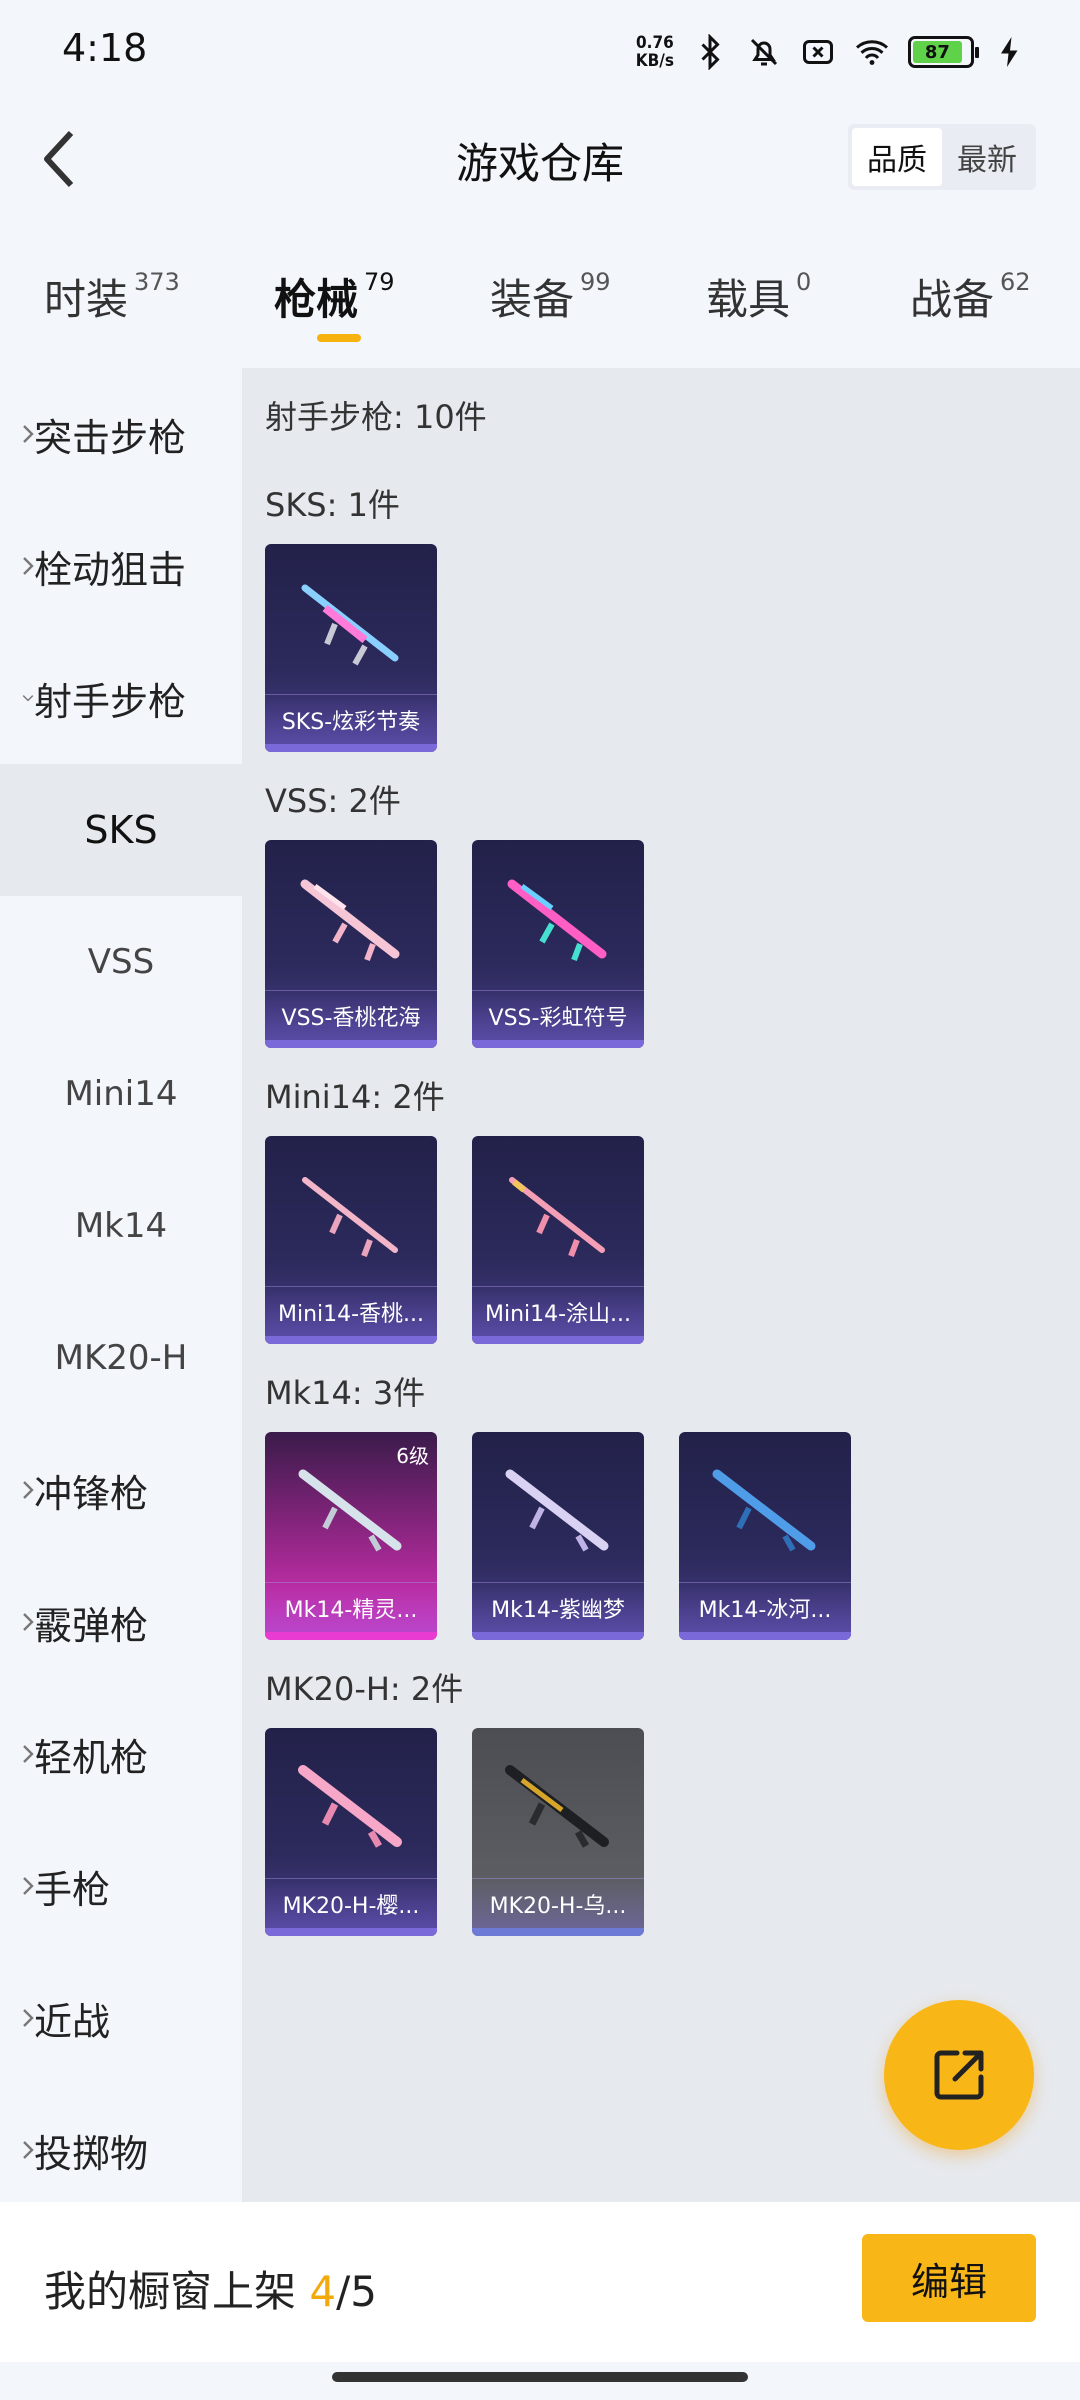 This screenshot has width=1080, height=2400. I want to click on content-header: 射手步枪: 10件, so click(376, 417).